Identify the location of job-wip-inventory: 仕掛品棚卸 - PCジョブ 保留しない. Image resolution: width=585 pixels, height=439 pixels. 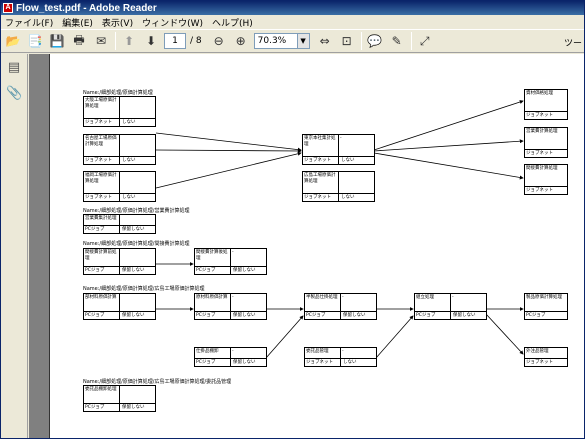
(230, 357).